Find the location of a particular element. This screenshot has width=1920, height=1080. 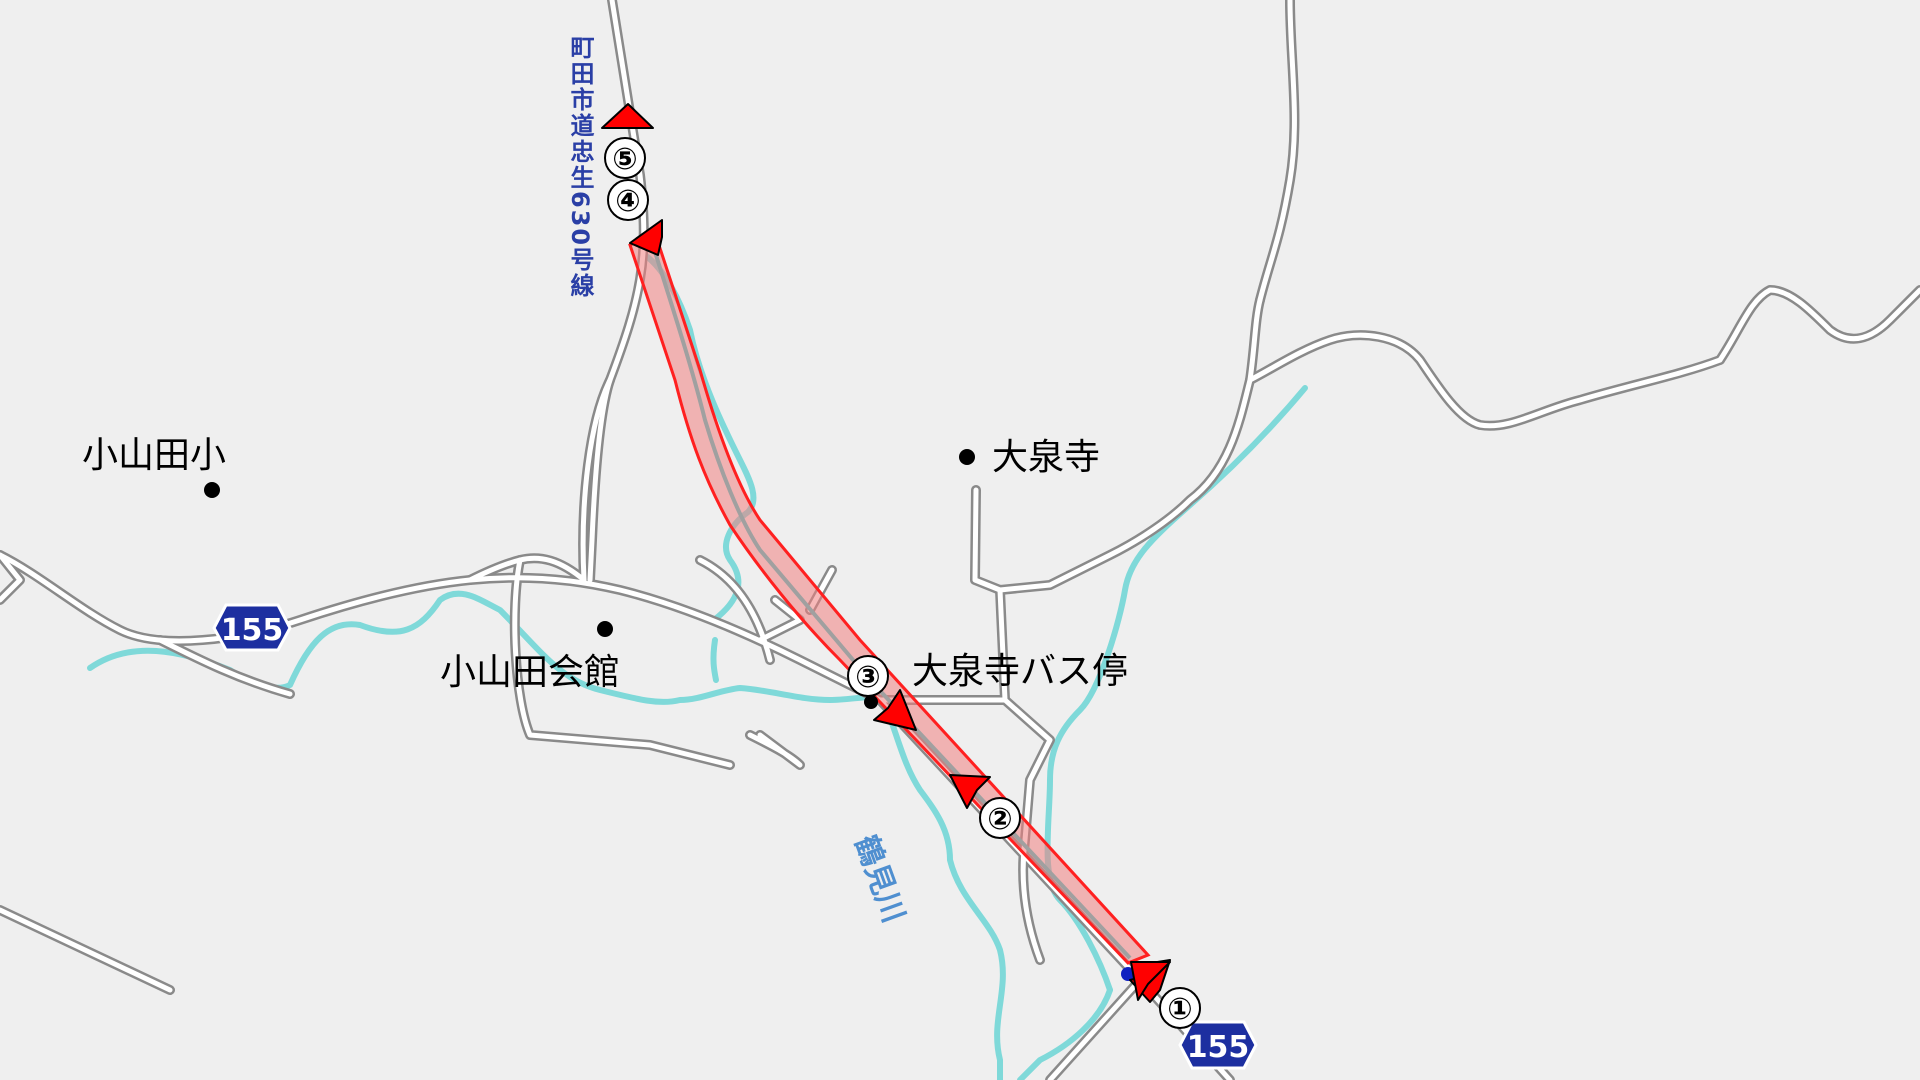

step-marker-3: ③ is located at coordinates (868, 676).